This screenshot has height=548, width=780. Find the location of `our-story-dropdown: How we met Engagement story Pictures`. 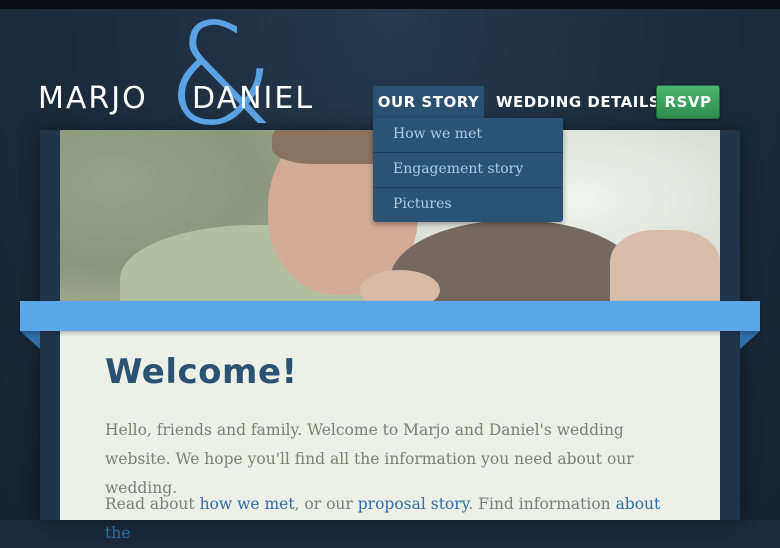

our-story-dropdown: How we met Engagement story Pictures is located at coordinates (468, 170).